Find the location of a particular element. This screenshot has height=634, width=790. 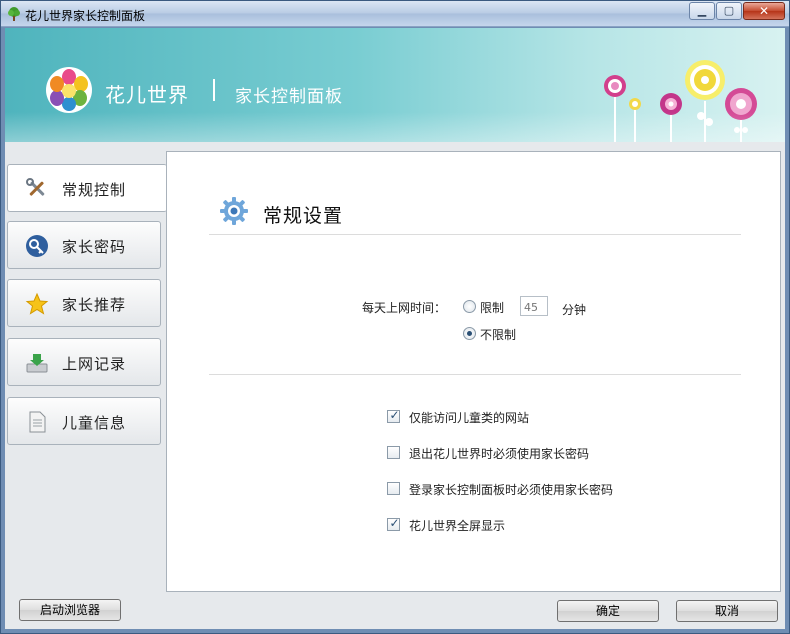

close-button: ✕ is located at coordinates (764, 11).